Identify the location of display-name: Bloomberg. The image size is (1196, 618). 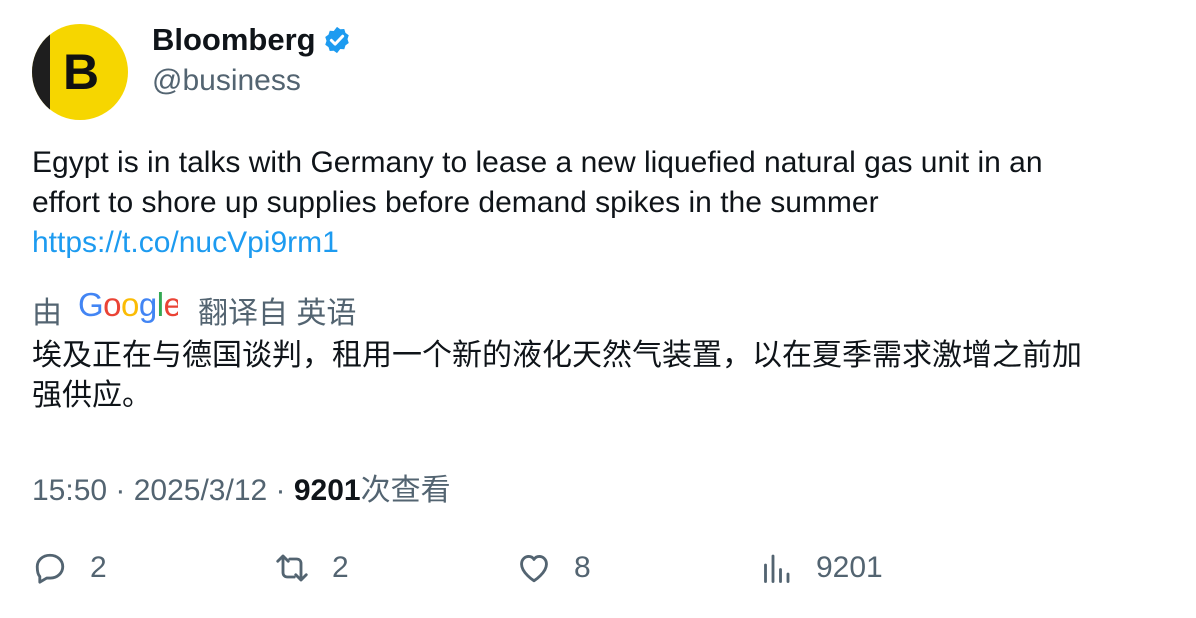
(234, 40).